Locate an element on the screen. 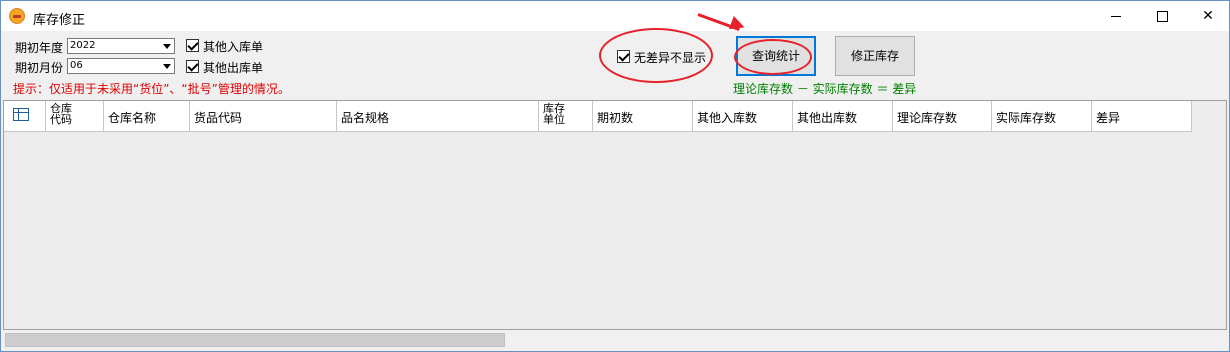  fix-stock-button: 修正库存 is located at coordinates (875, 56).